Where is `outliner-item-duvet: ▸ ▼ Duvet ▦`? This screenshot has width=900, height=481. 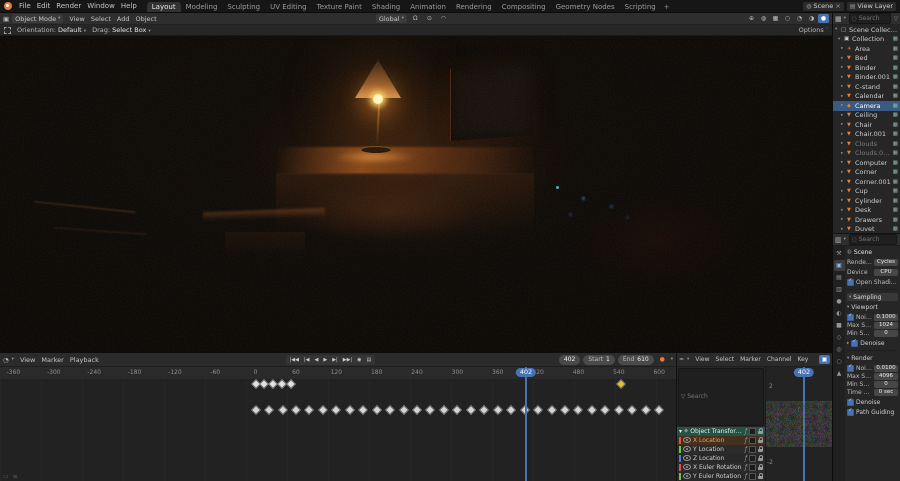
outliner-item-duvet: ▸ ▼ Duvet ▦ is located at coordinates (866, 229).